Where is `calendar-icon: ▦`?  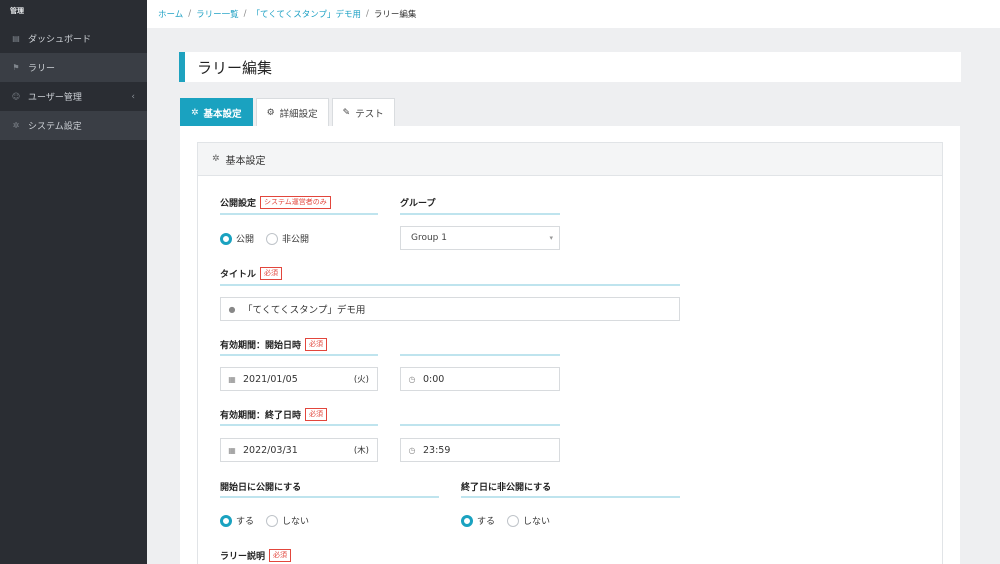 calendar-icon: ▦ is located at coordinates (232, 450).